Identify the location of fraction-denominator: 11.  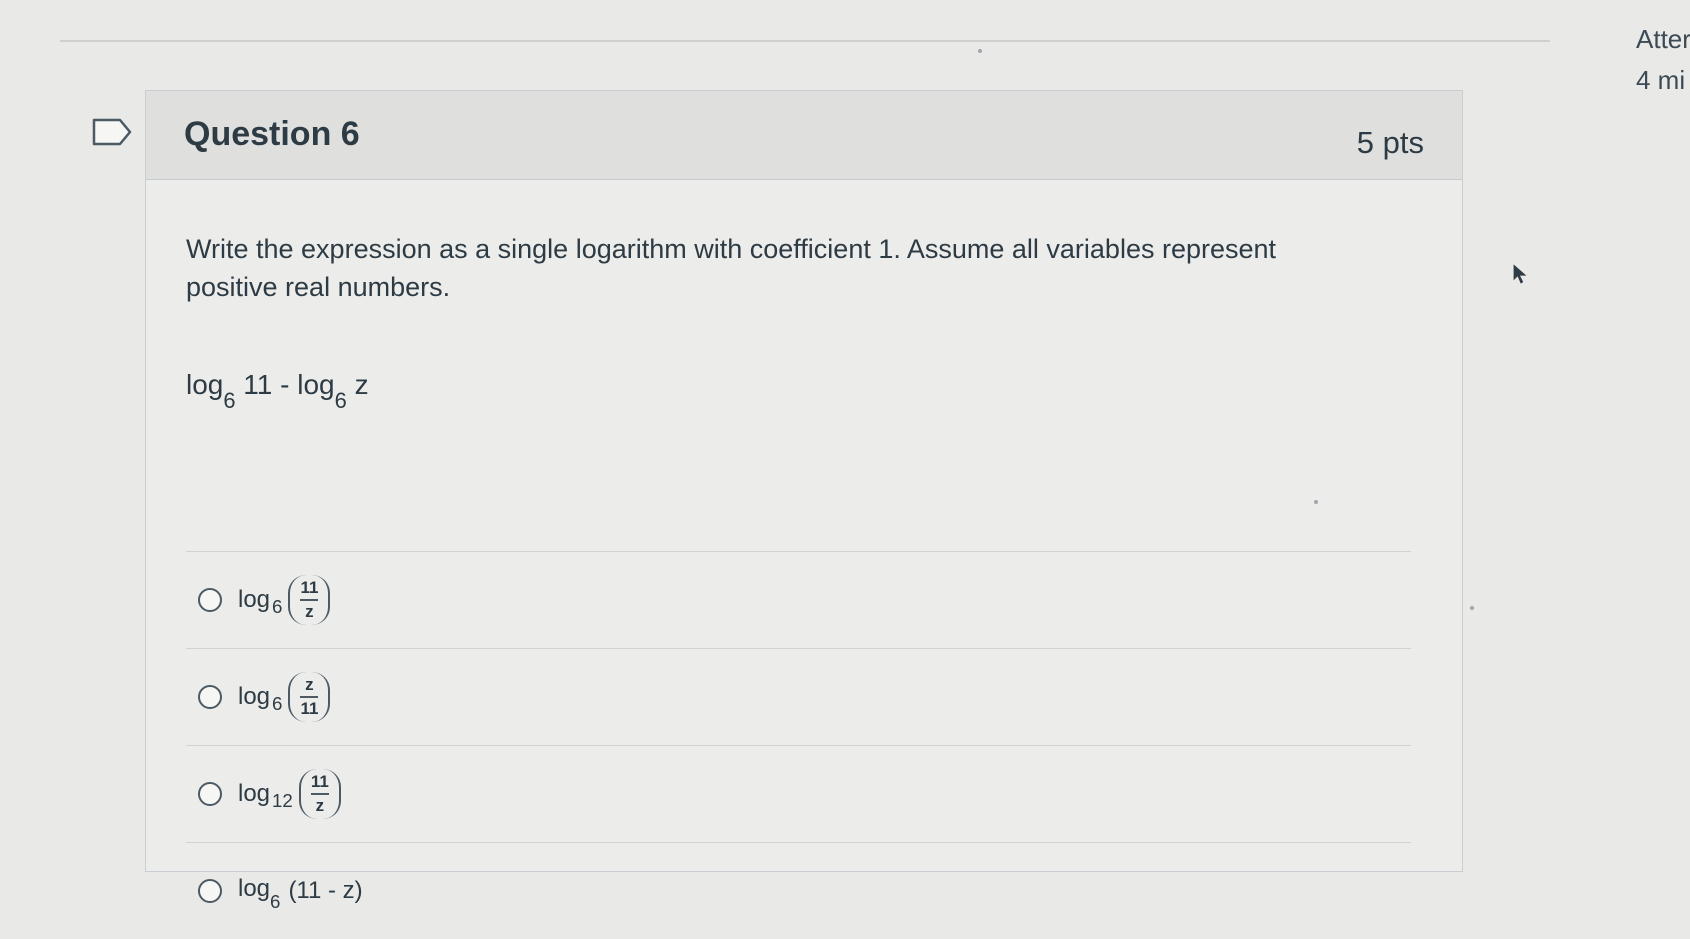
(309, 708).